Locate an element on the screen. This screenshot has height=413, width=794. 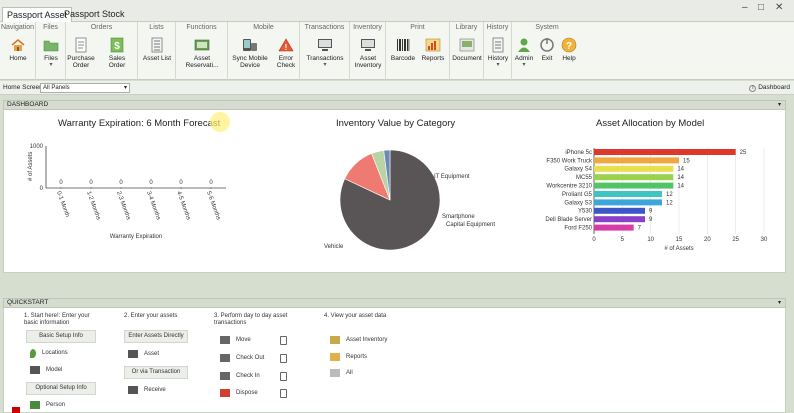
quickstart-panel-header: QUICKSTART ▾ is located at coordinates (394, 303).